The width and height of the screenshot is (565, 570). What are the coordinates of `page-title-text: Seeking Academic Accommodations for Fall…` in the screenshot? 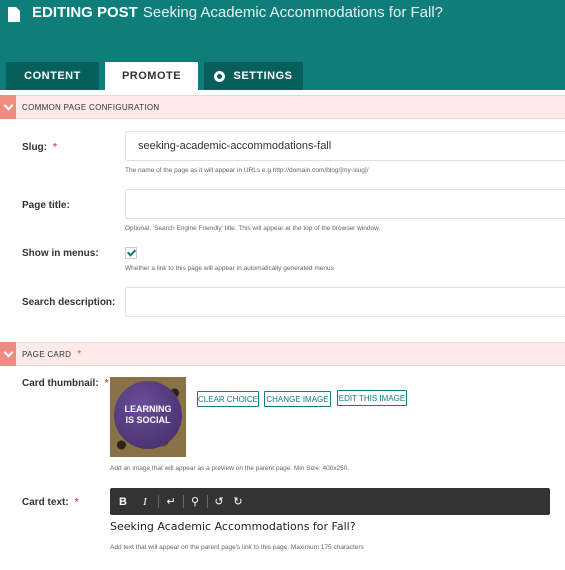 It's located at (292, 12).